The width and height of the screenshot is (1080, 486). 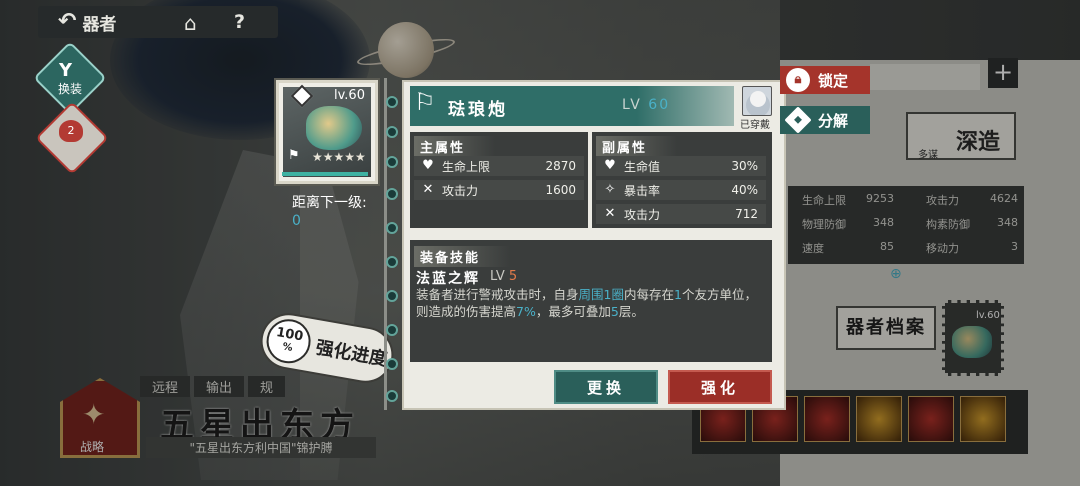 What do you see at coordinates (69, 89) in the screenshot?
I see `swap-outfit-label: 换装` at bounding box center [69, 89].